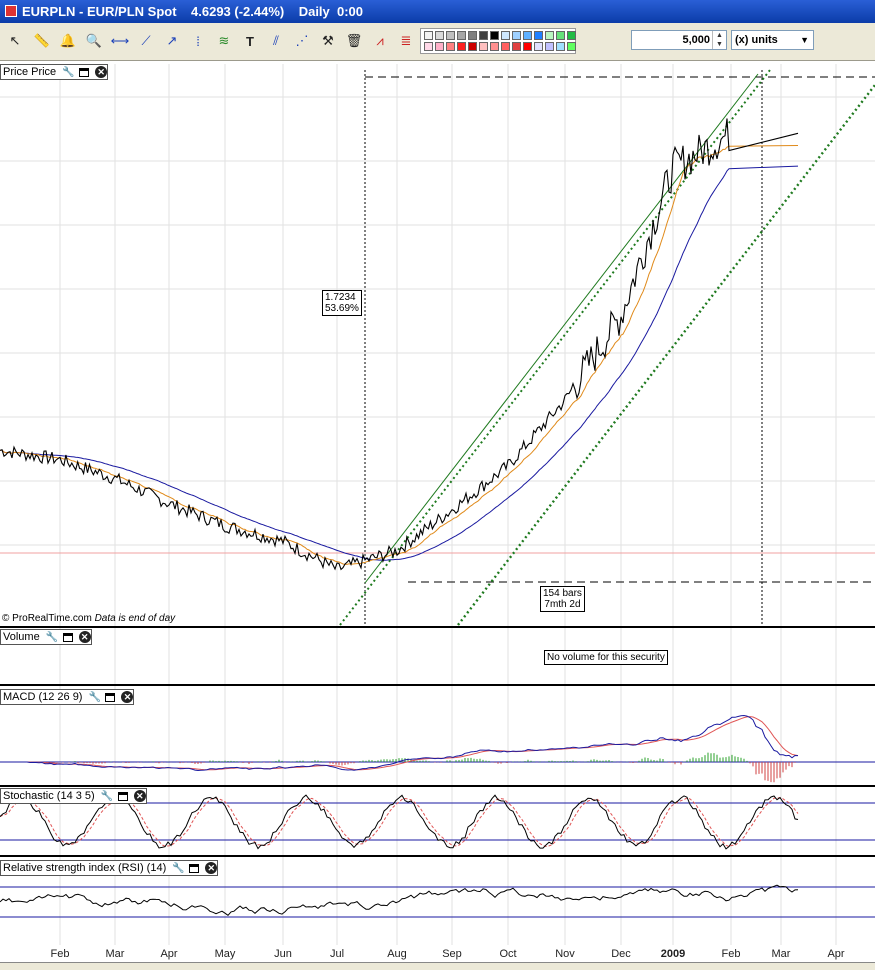 This screenshot has height=970, width=875. I want to click on price-volume-separator, so click(437, 627).